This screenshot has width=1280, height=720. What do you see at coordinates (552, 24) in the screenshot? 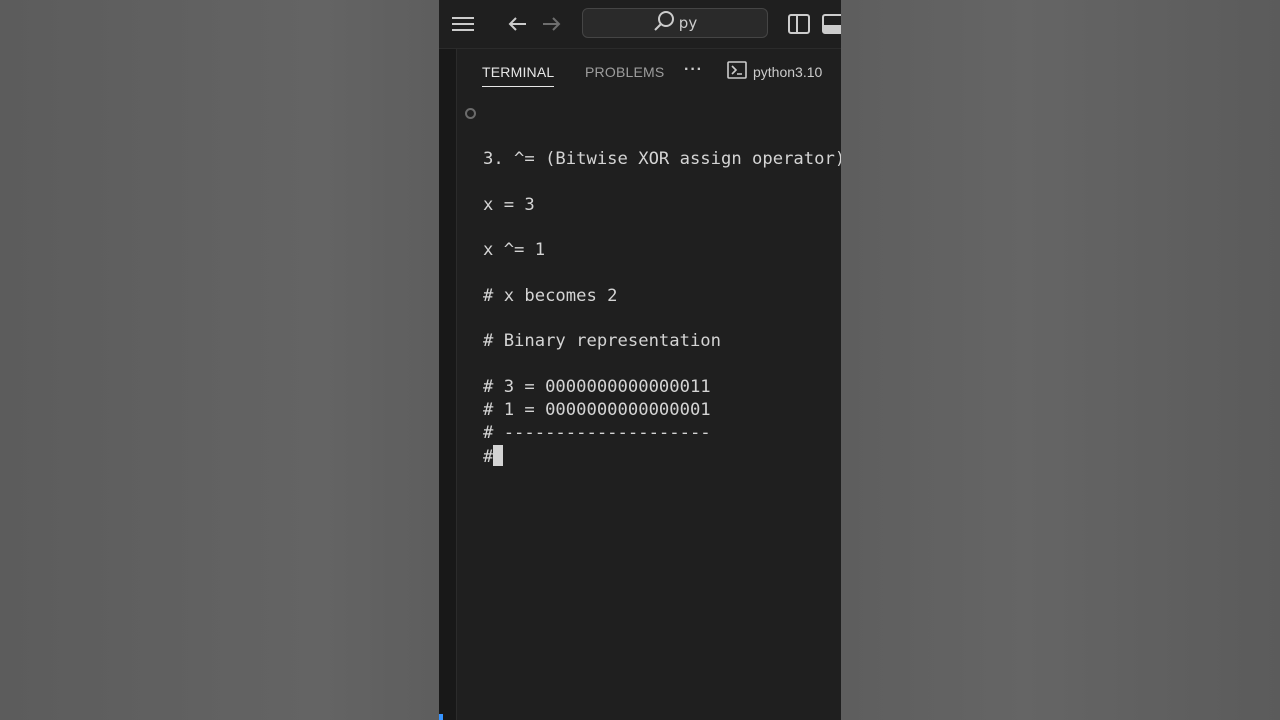
I see `arrow-right-icon` at bounding box center [552, 24].